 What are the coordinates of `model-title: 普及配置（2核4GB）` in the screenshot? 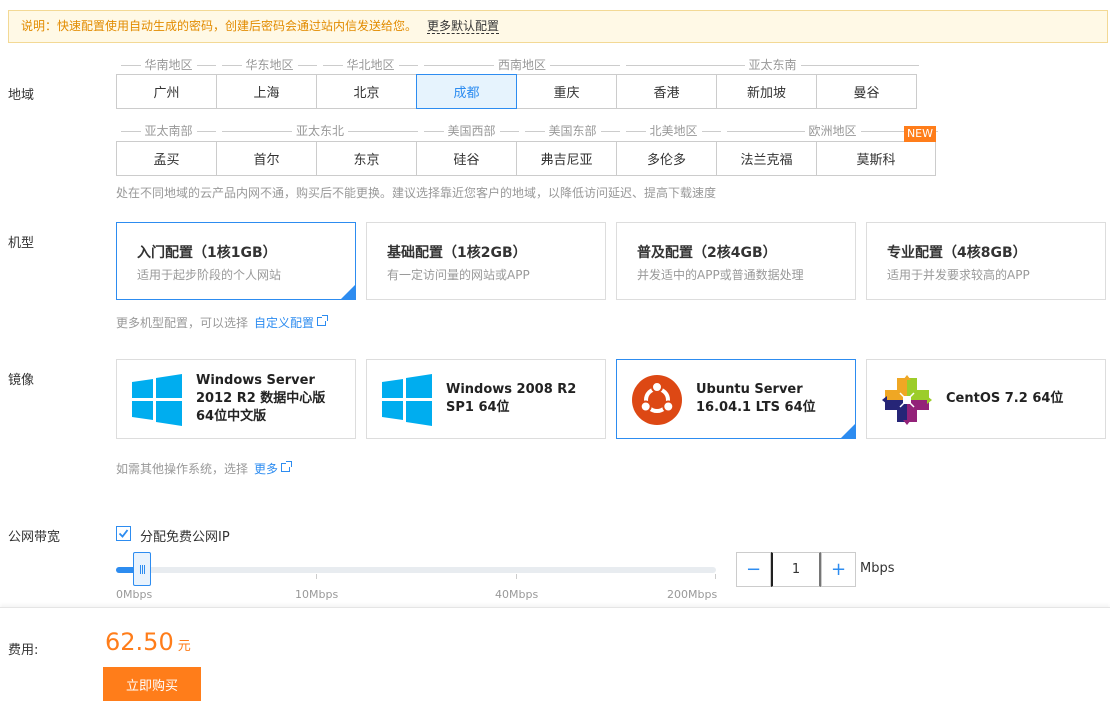 It's located at (707, 253).